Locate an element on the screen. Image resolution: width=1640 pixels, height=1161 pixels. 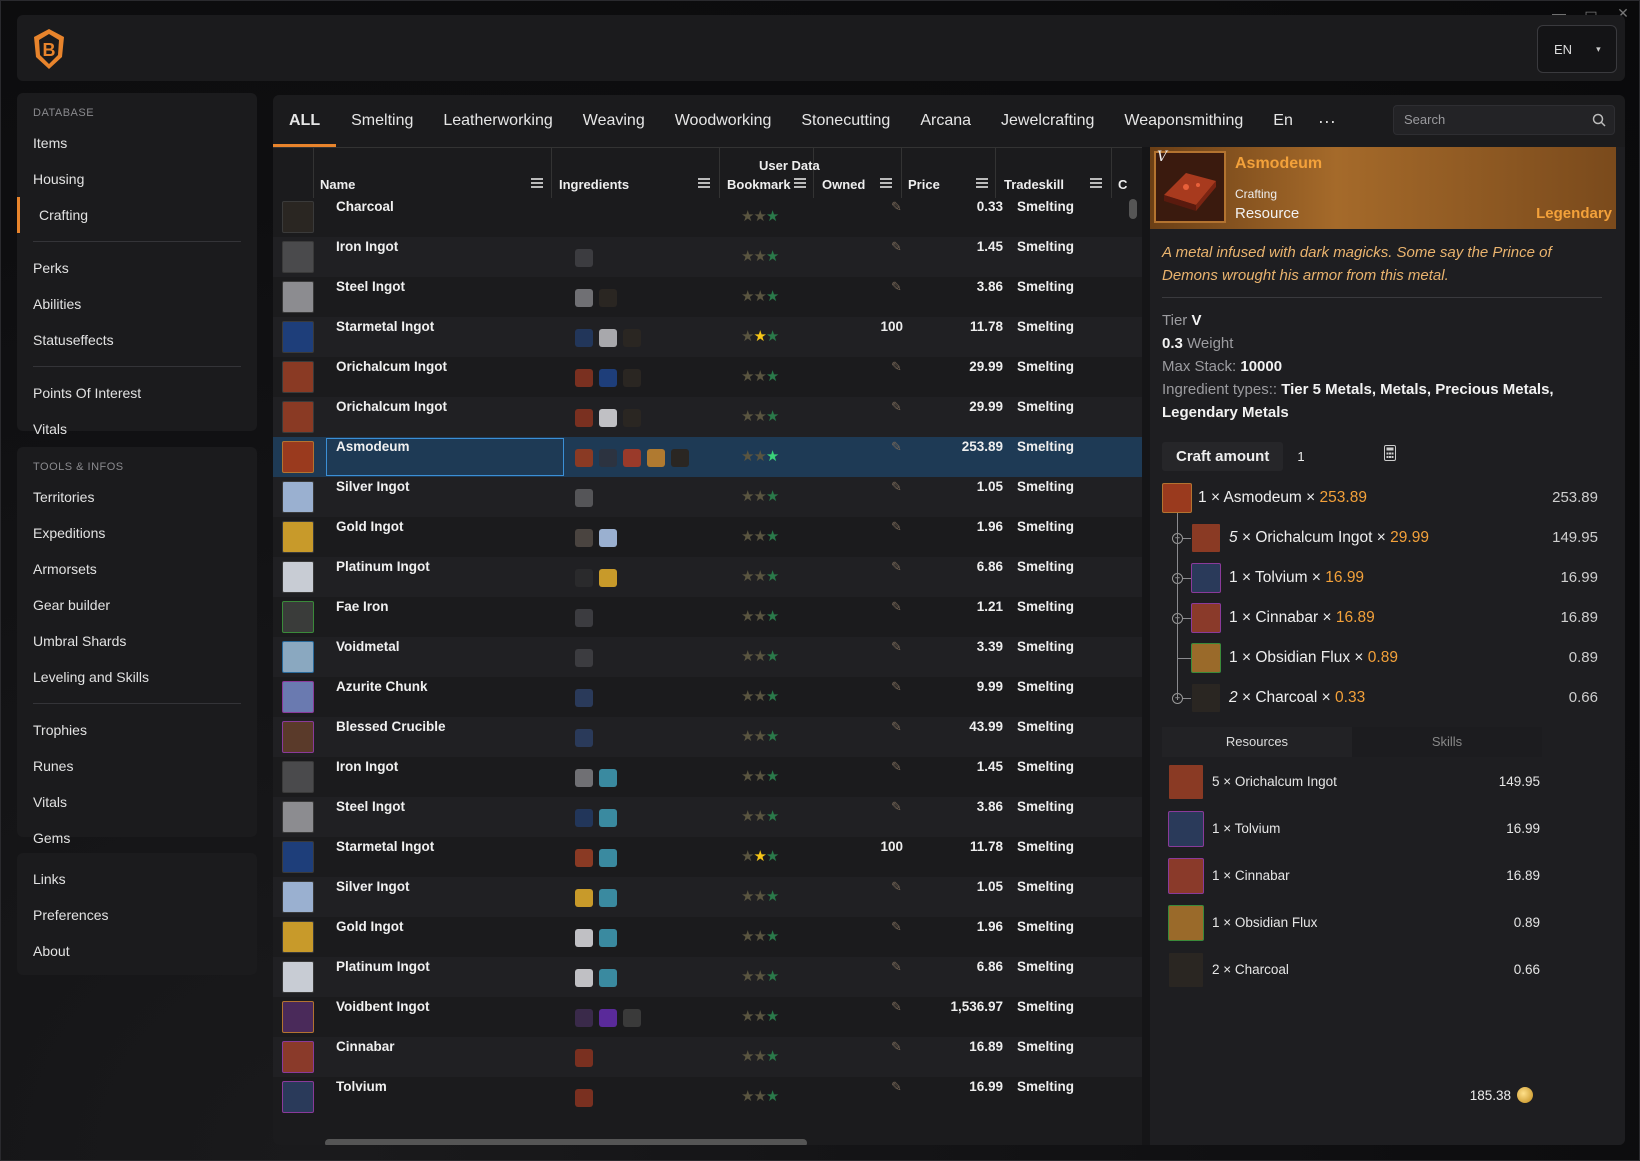
table-row: Iron Ingot ★★★ ✎ 1.45 Smelting is located at coordinates (719, 257).